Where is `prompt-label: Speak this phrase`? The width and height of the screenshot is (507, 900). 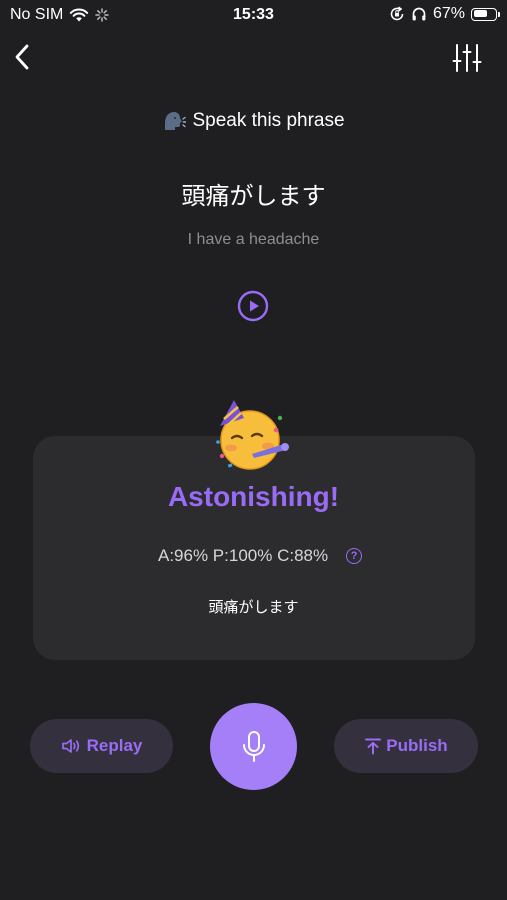
prompt-label: Speak this phrase is located at coordinates (268, 120).